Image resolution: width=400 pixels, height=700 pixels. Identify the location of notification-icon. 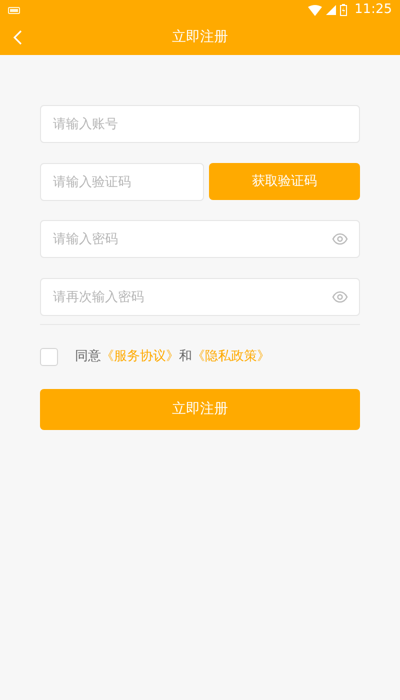
(14, 10).